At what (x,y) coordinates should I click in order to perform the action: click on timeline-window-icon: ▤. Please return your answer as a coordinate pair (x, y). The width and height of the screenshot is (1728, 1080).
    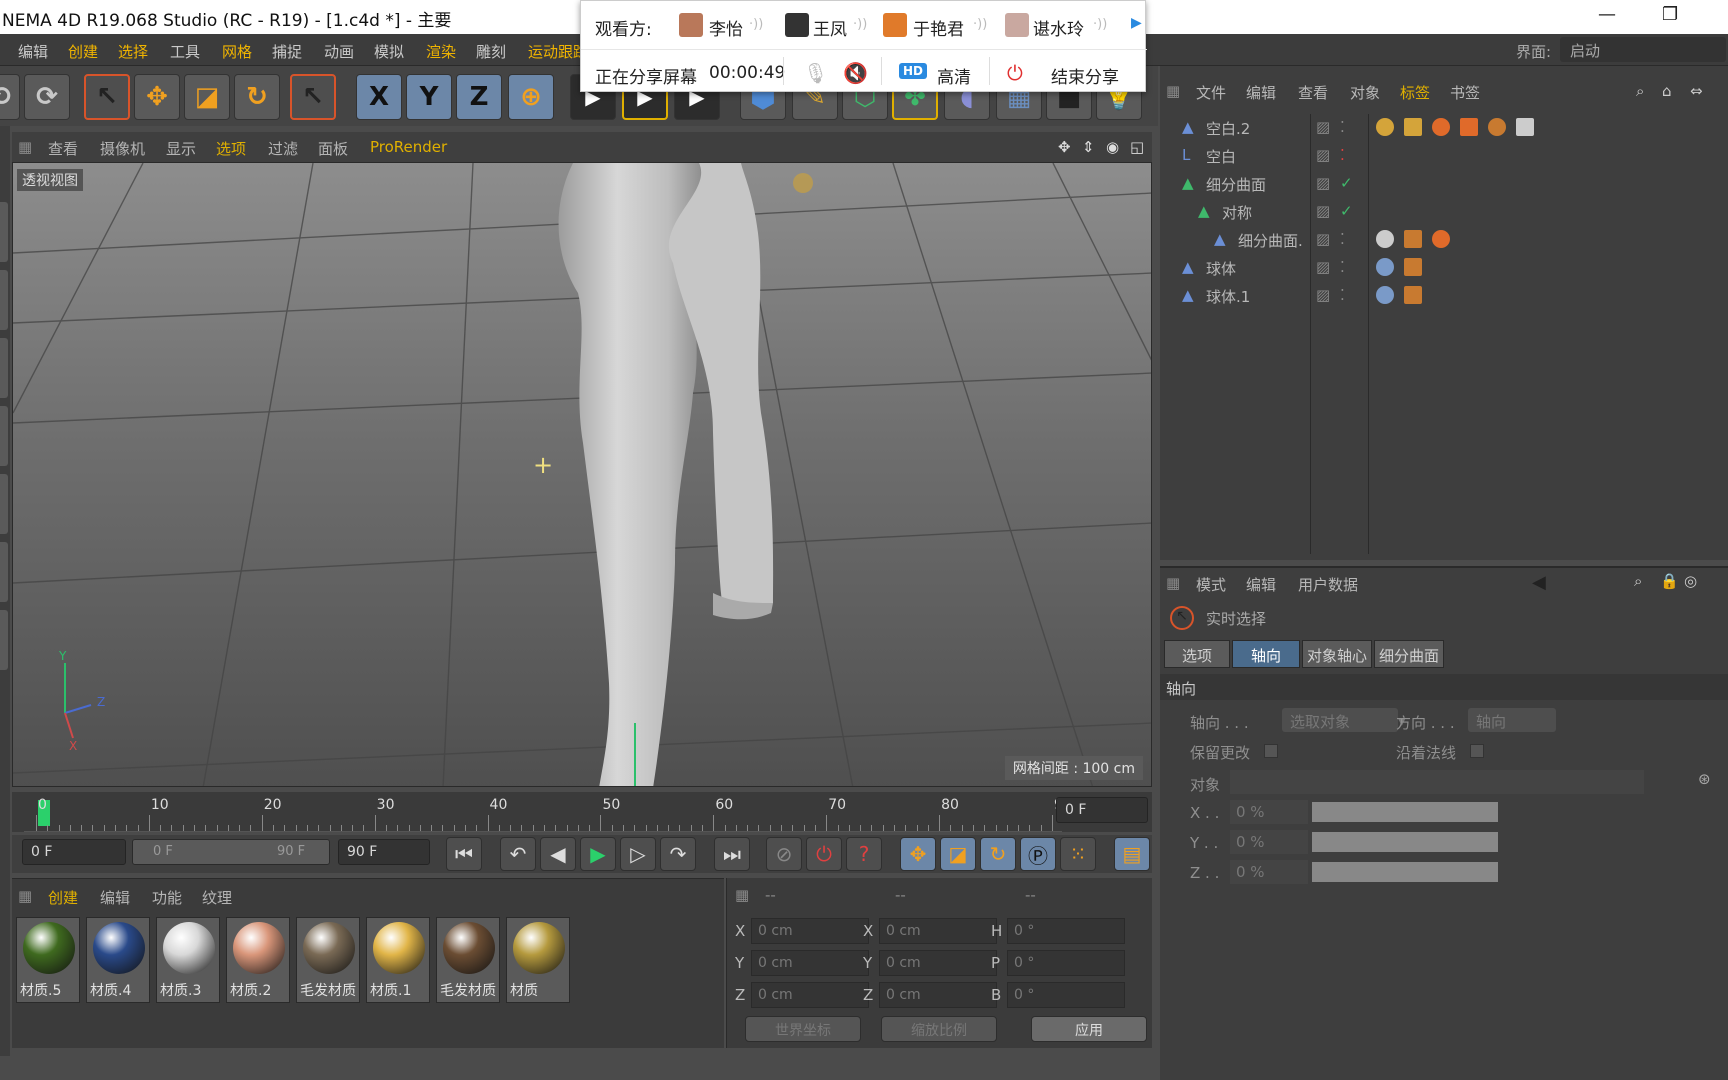
    Looking at the image, I should click on (1132, 854).